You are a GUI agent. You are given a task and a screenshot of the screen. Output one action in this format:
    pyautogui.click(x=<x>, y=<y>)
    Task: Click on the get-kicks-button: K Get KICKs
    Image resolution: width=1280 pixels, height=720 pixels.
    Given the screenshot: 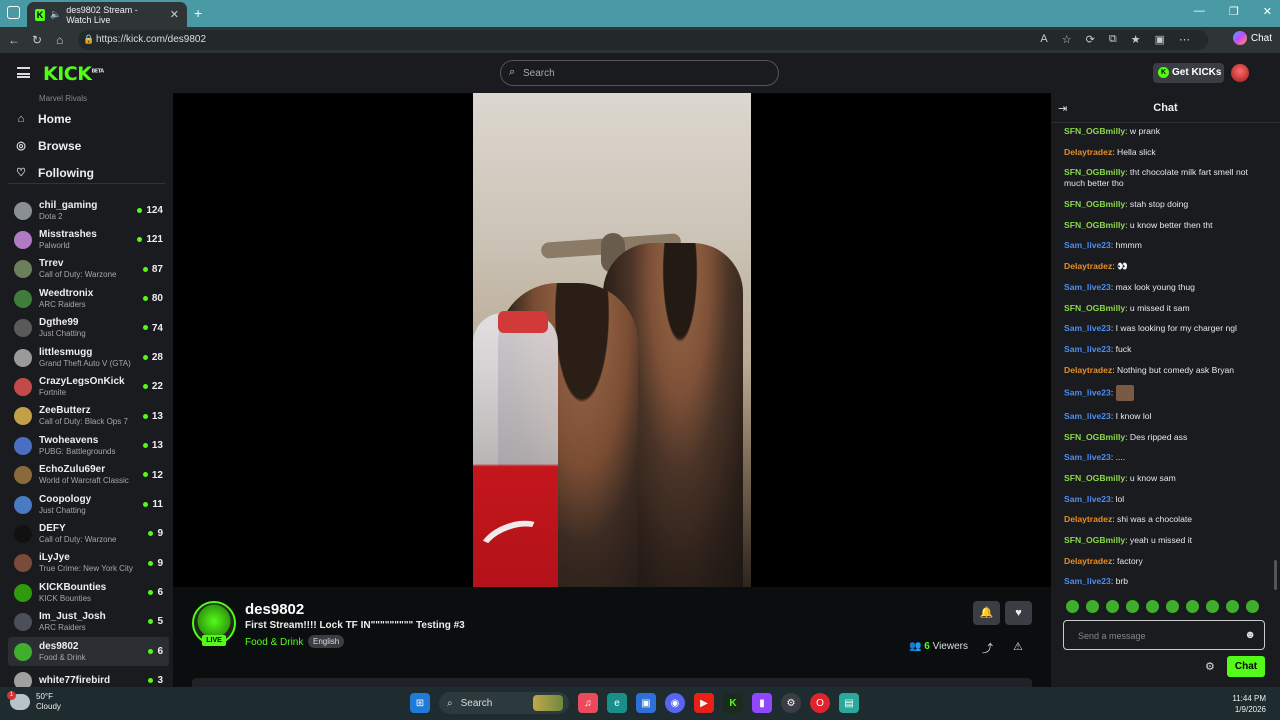 What is the action you would take?
    pyautogui.click(x=1188, y=73)
    